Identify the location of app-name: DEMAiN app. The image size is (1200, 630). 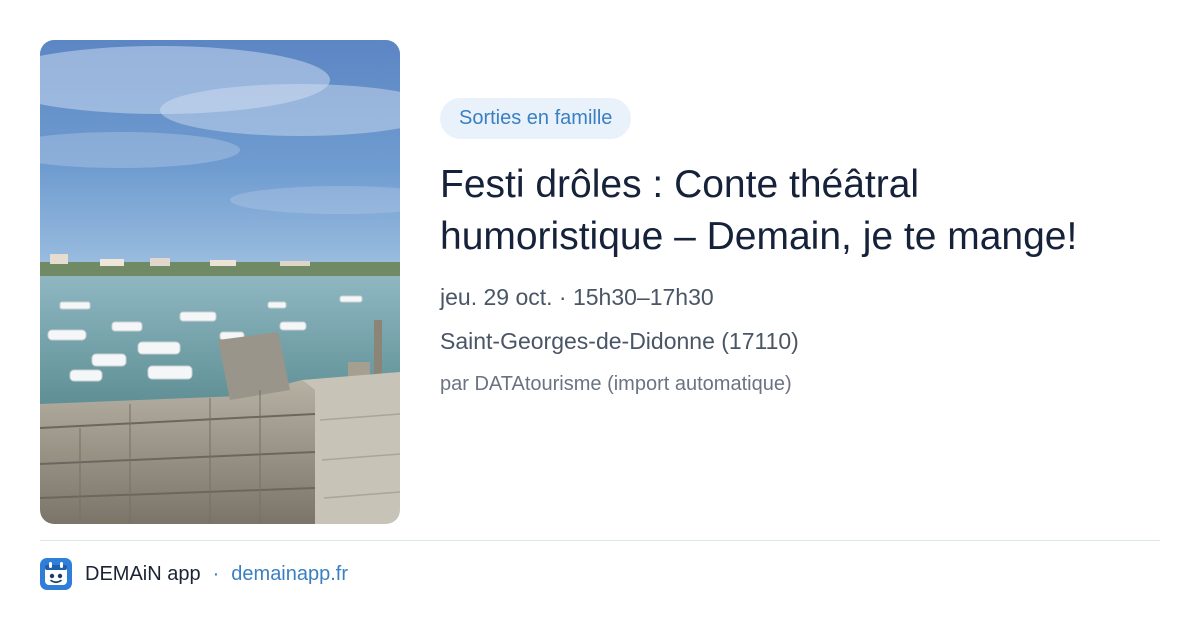
(143, 573).